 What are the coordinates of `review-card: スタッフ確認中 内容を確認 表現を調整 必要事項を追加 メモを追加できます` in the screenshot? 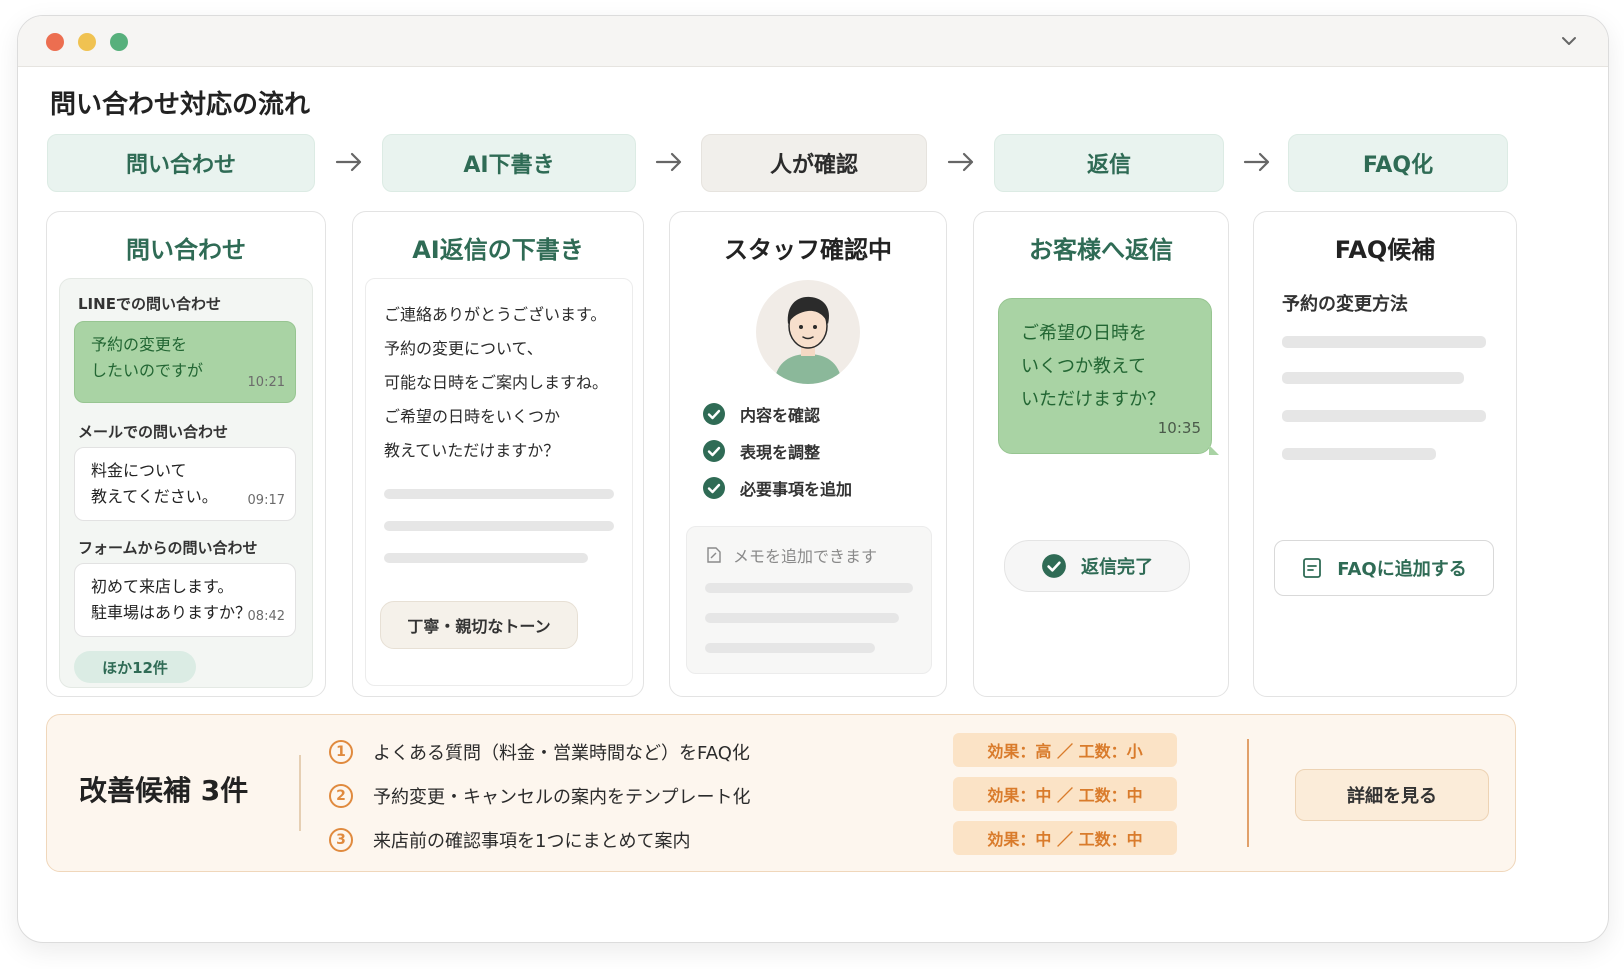 It's located at (808, 454).